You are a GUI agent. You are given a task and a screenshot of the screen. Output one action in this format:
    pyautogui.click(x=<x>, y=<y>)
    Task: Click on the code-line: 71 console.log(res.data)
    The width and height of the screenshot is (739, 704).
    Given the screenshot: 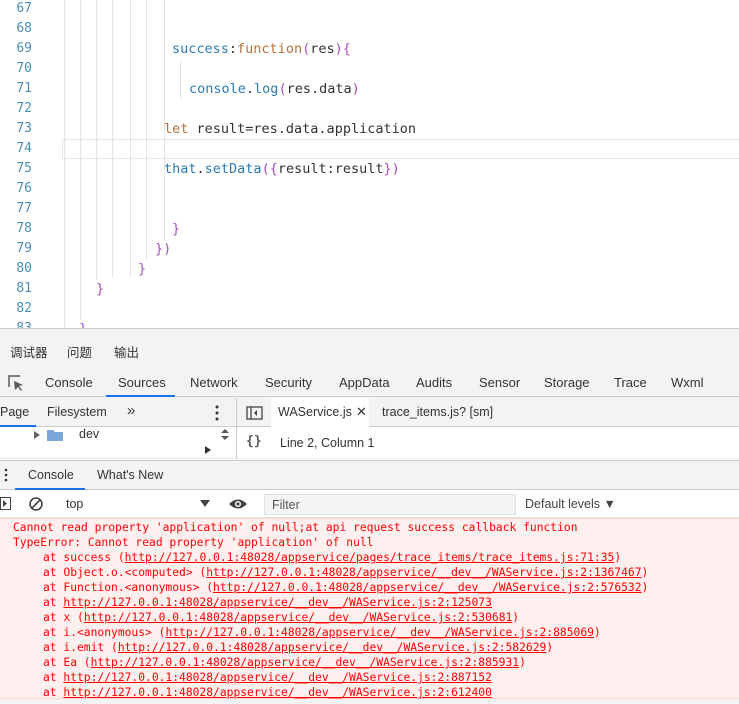 What is the action you would take?
    pyautogui.click(x=369, y=89)
    